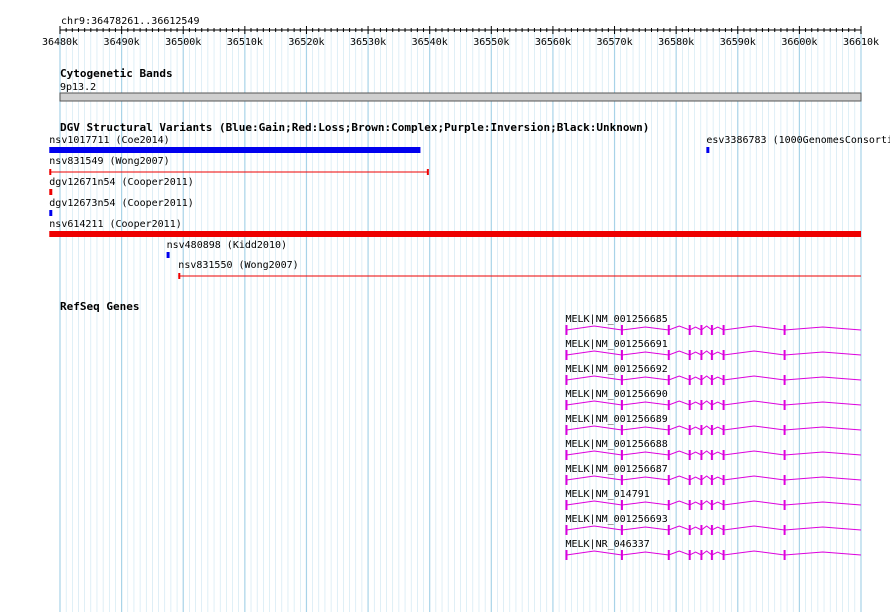 The width and height of the screenshot is (890, 612). I want to click on ruler-tick-label: 36520k, so click(306, 42).